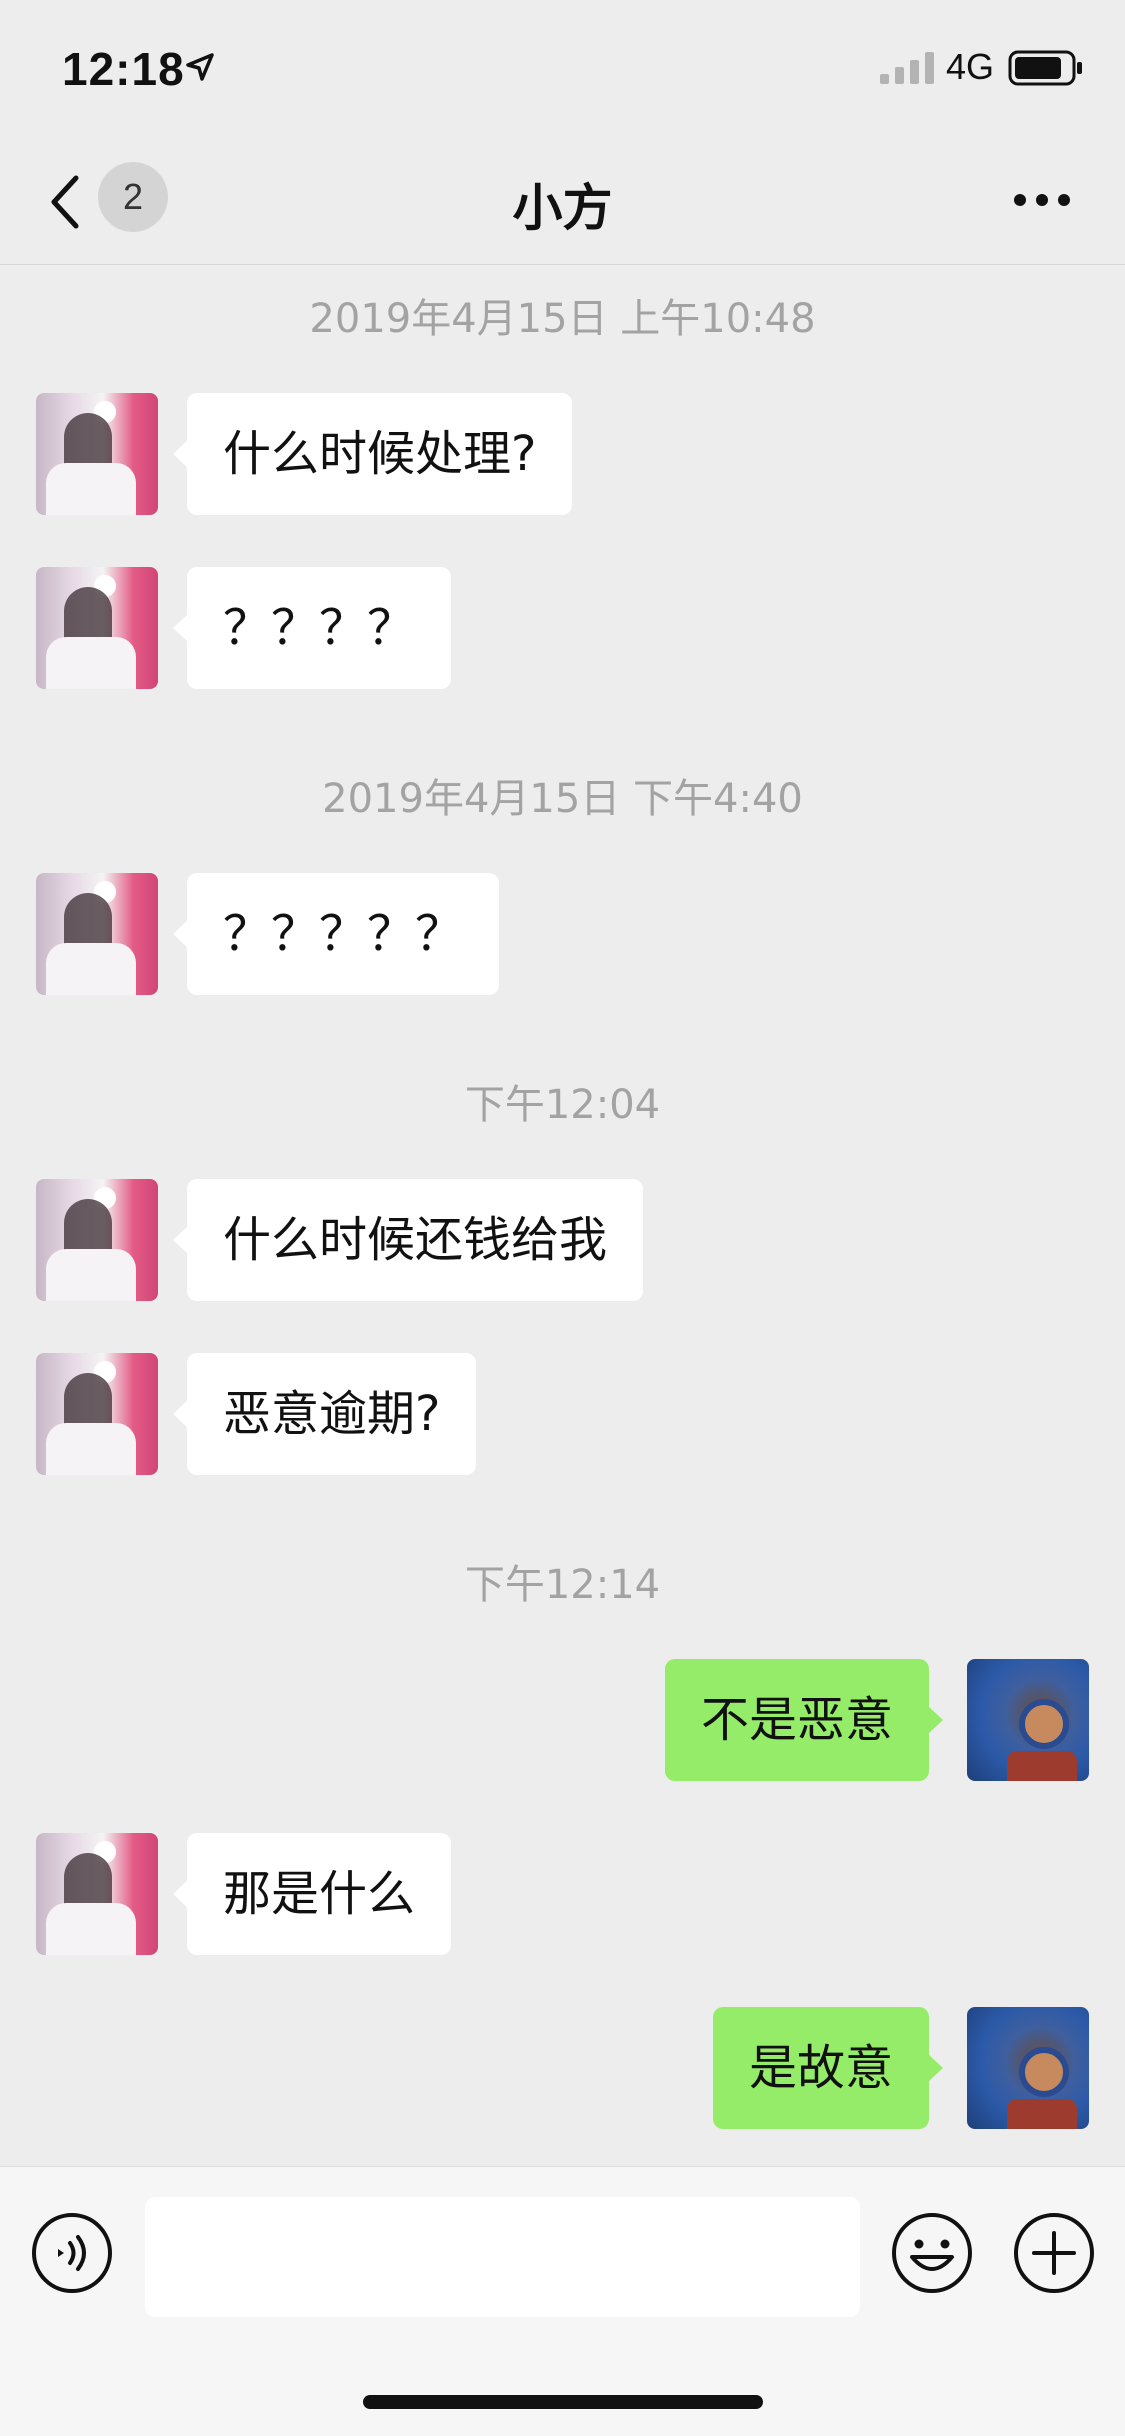 This screenshot has height=2436, width=1125. I want to click on location-arrow-icon, so click(200, 67).